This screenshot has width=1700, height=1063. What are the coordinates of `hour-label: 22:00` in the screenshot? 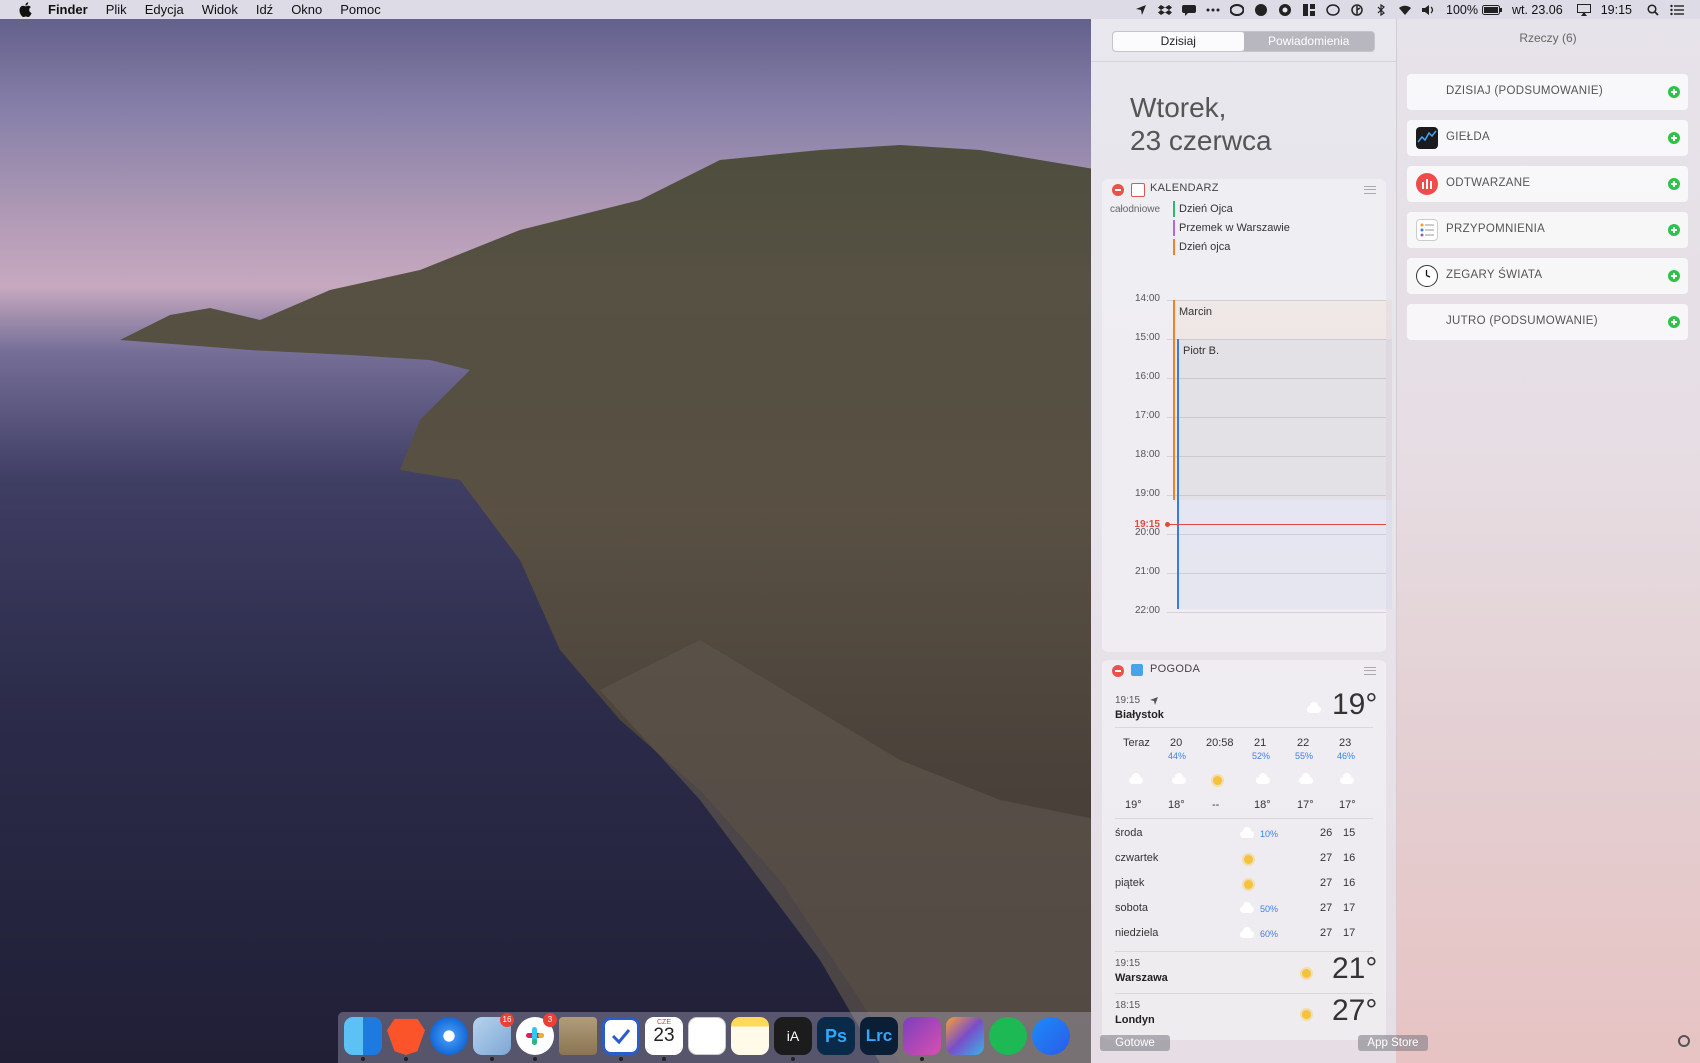 It's located at (1147, 610).